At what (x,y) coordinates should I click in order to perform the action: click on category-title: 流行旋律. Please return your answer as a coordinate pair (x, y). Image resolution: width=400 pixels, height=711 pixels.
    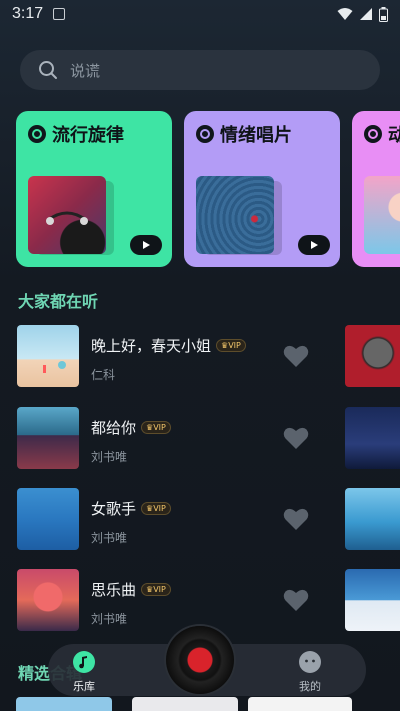
    Looking at the image, I should click on (76, 134).